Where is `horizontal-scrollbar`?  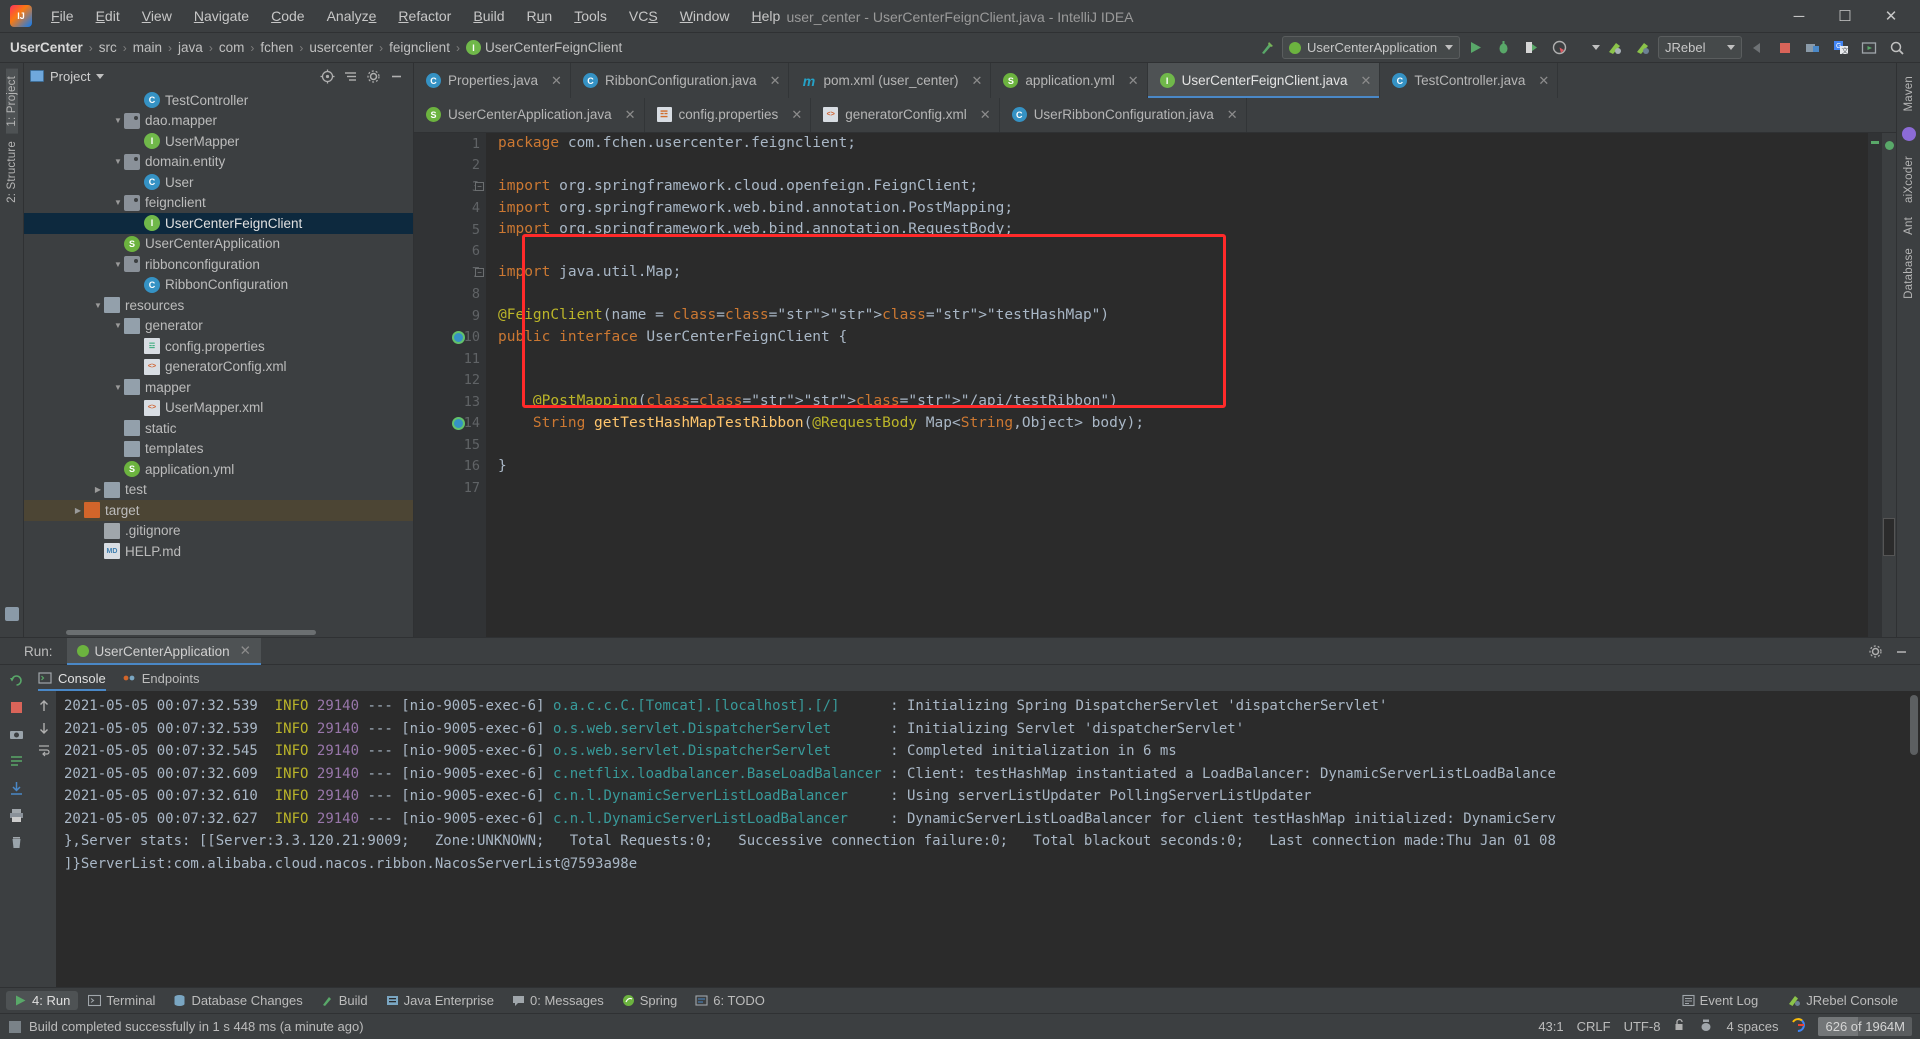 horizontal-scrollbar is located at coordinates (191, 632).